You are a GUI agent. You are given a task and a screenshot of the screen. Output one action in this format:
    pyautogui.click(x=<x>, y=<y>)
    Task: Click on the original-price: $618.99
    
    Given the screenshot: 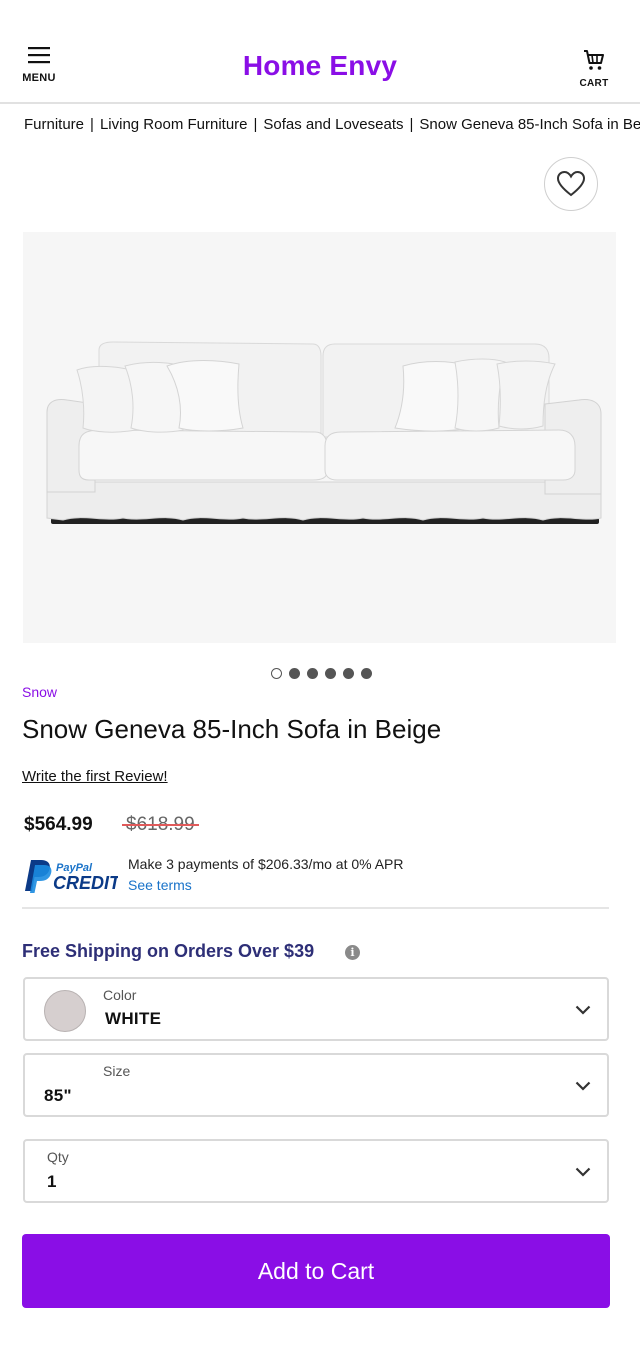 What is the action you would take?
    pyautogui.click(x=160, y=824)
    